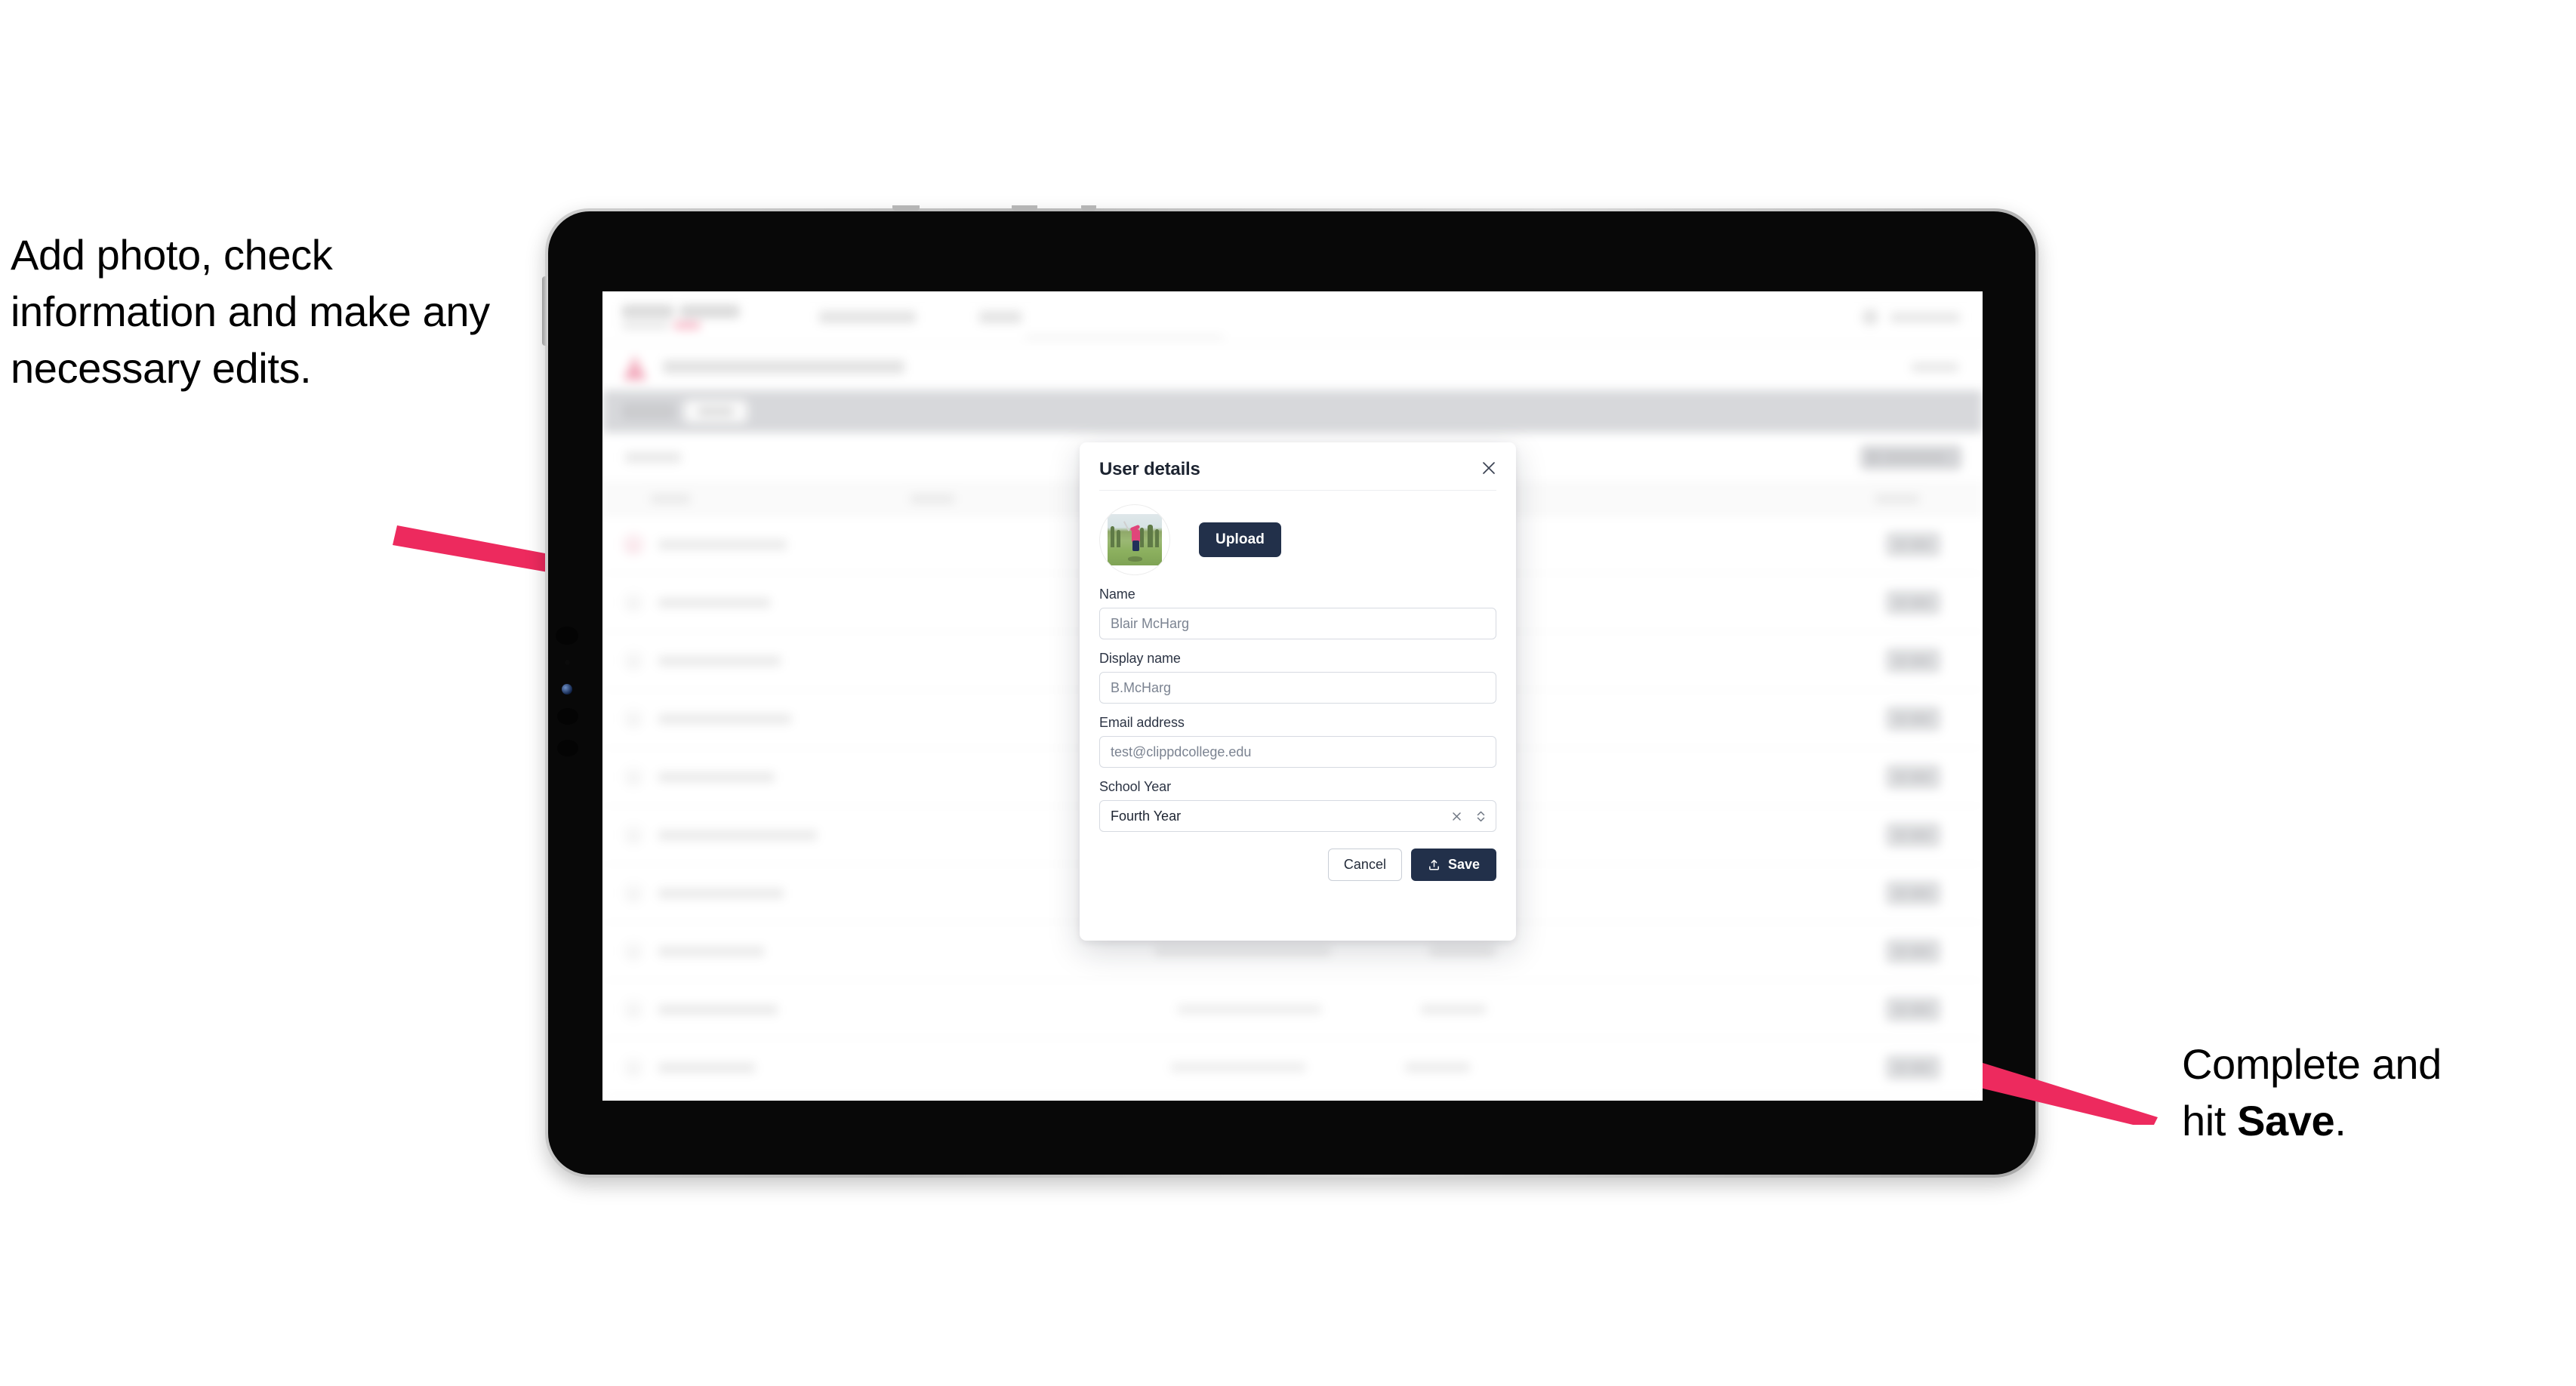 Image resolution: width=2576 pixels, height=1386 pixels. I want to click on display-name-field-group: Display name, so click(1297, 677).